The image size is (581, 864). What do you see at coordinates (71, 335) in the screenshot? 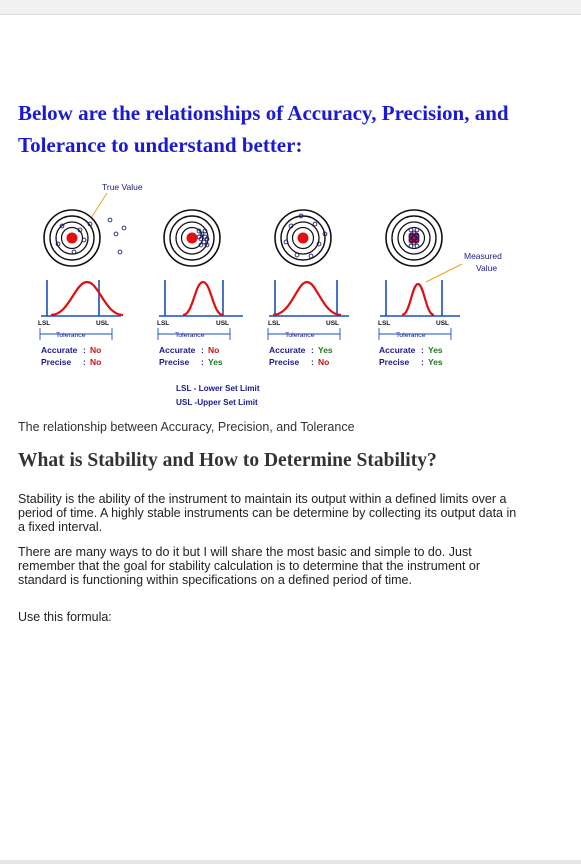
I see `tolerance-label-1: Tolerance` at bounding box center [71, 335].